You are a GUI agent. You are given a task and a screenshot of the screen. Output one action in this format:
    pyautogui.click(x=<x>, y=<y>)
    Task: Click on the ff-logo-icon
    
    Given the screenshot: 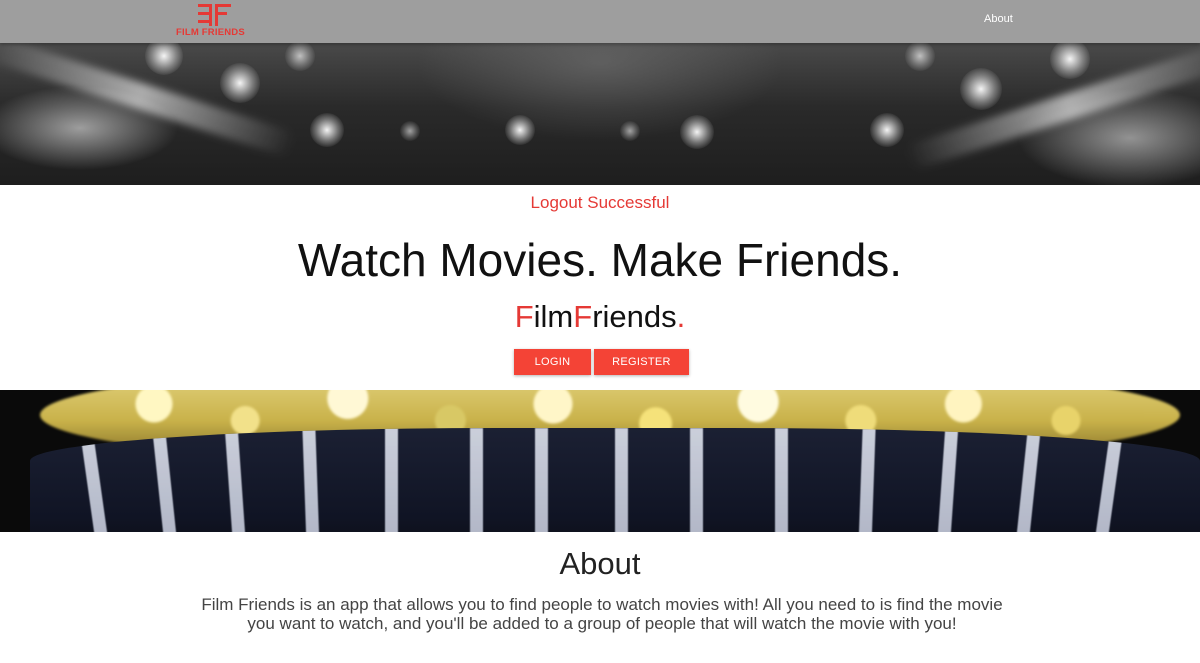 What is the action you would take?
    pyautogui.click(x=214, y=15)
    